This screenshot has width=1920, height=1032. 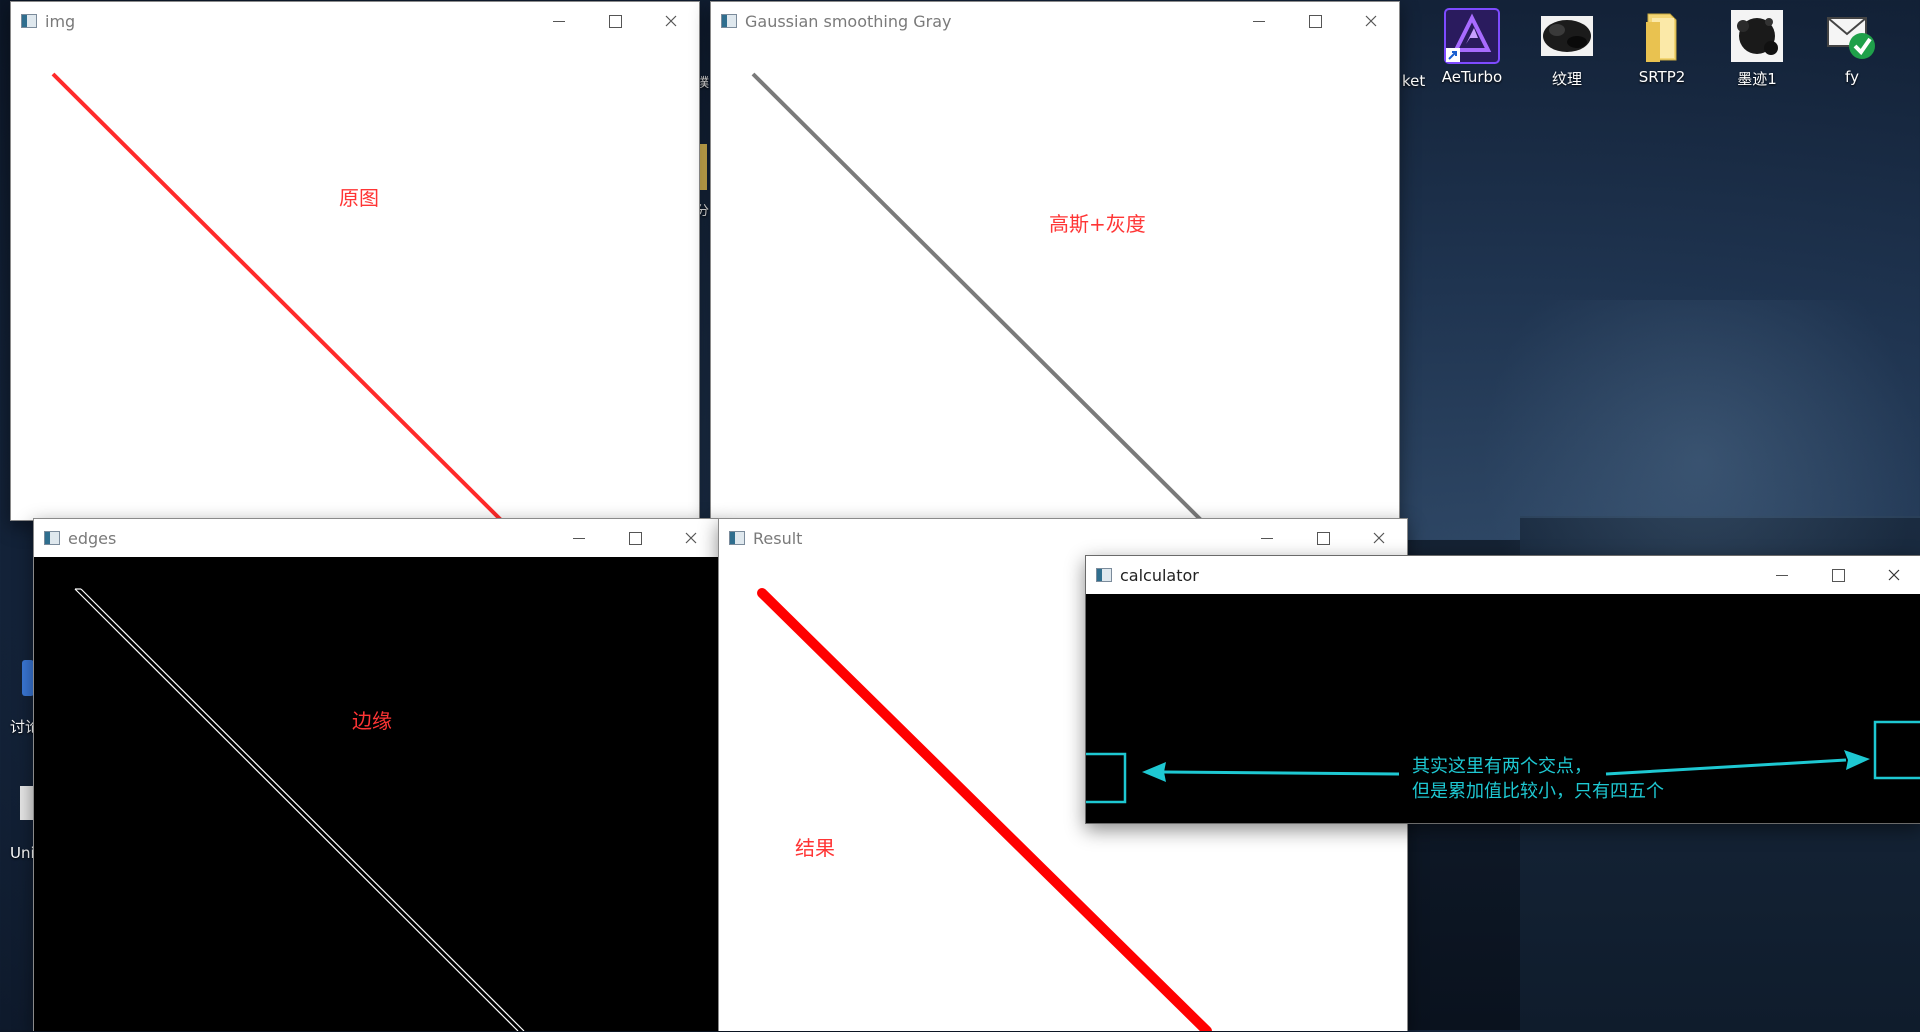 What do you see at coordinates (1566, 79) in the screenshot?
I see `desktop-icon-label: 纹理` at bounding box center [1566, 79].